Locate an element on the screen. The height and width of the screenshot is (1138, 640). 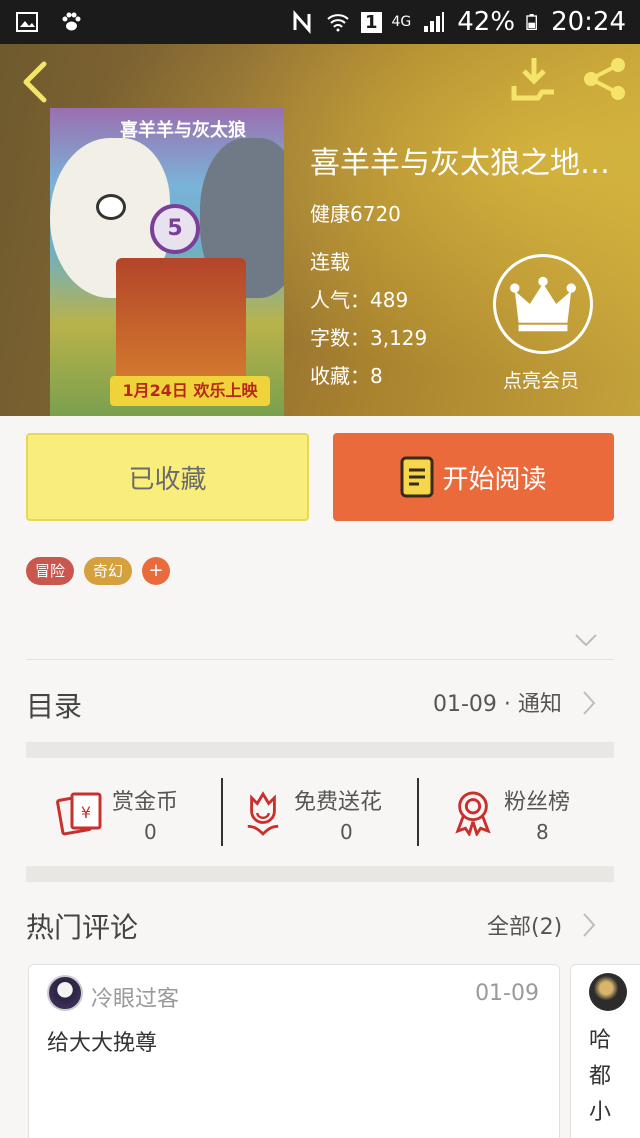
author-name: 健康6720 is located at coordinates (355, 212).